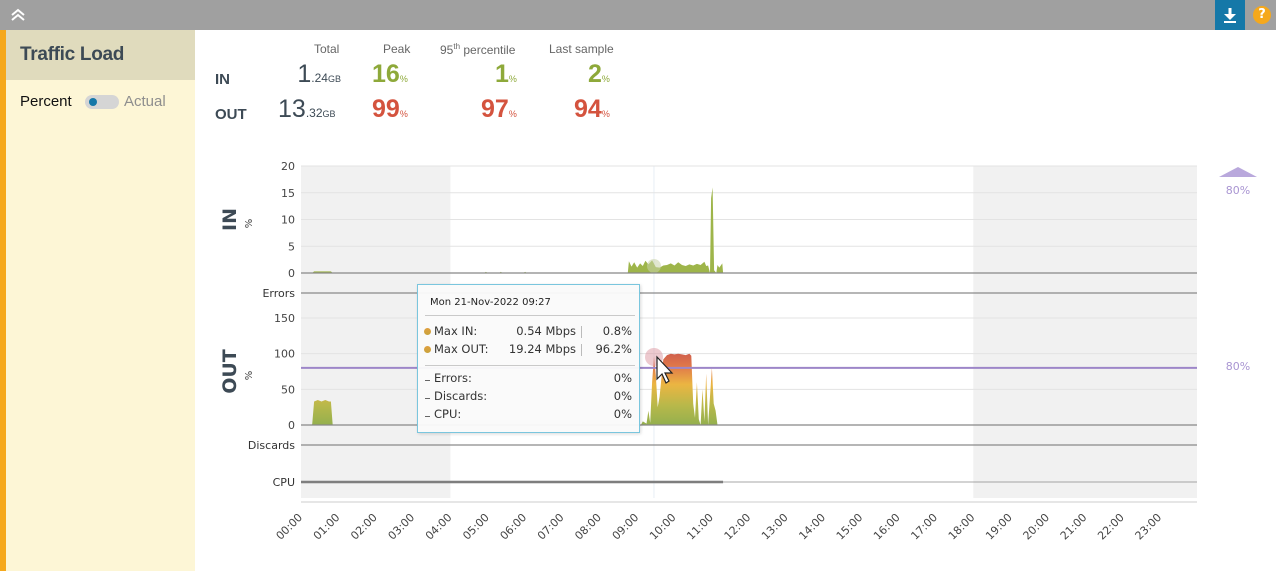 This screenshot has width=1276, height=571. I want to click on x-tick-label: 16:00, so click(887, 527).